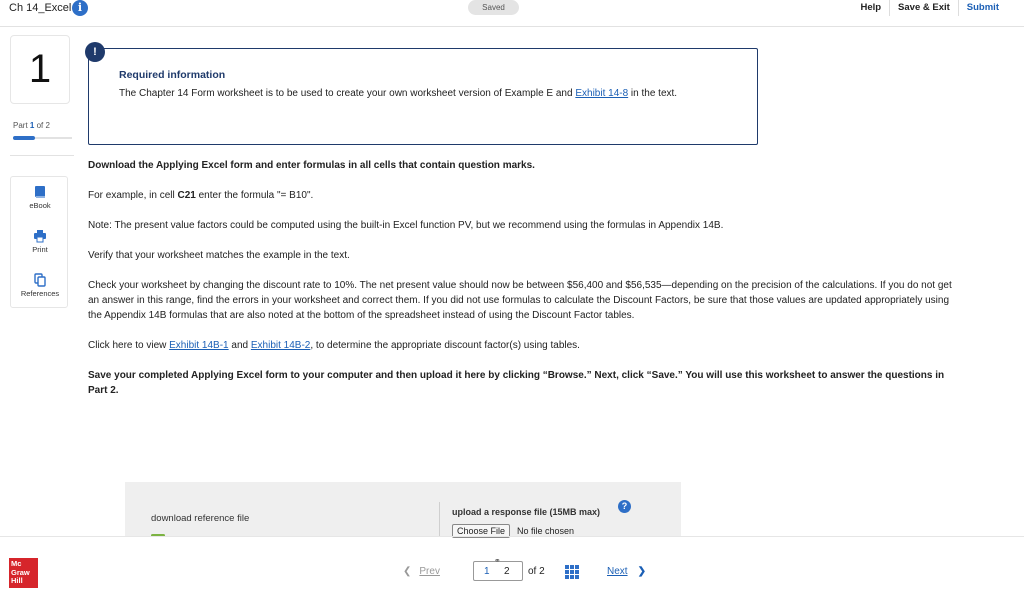 Image resolution: width=1024 pixels, height=591 pixels. What do you see at coordinates (40, 69) in the screenshot?
I see `question-number: 1` at bounding box center [40, 69].